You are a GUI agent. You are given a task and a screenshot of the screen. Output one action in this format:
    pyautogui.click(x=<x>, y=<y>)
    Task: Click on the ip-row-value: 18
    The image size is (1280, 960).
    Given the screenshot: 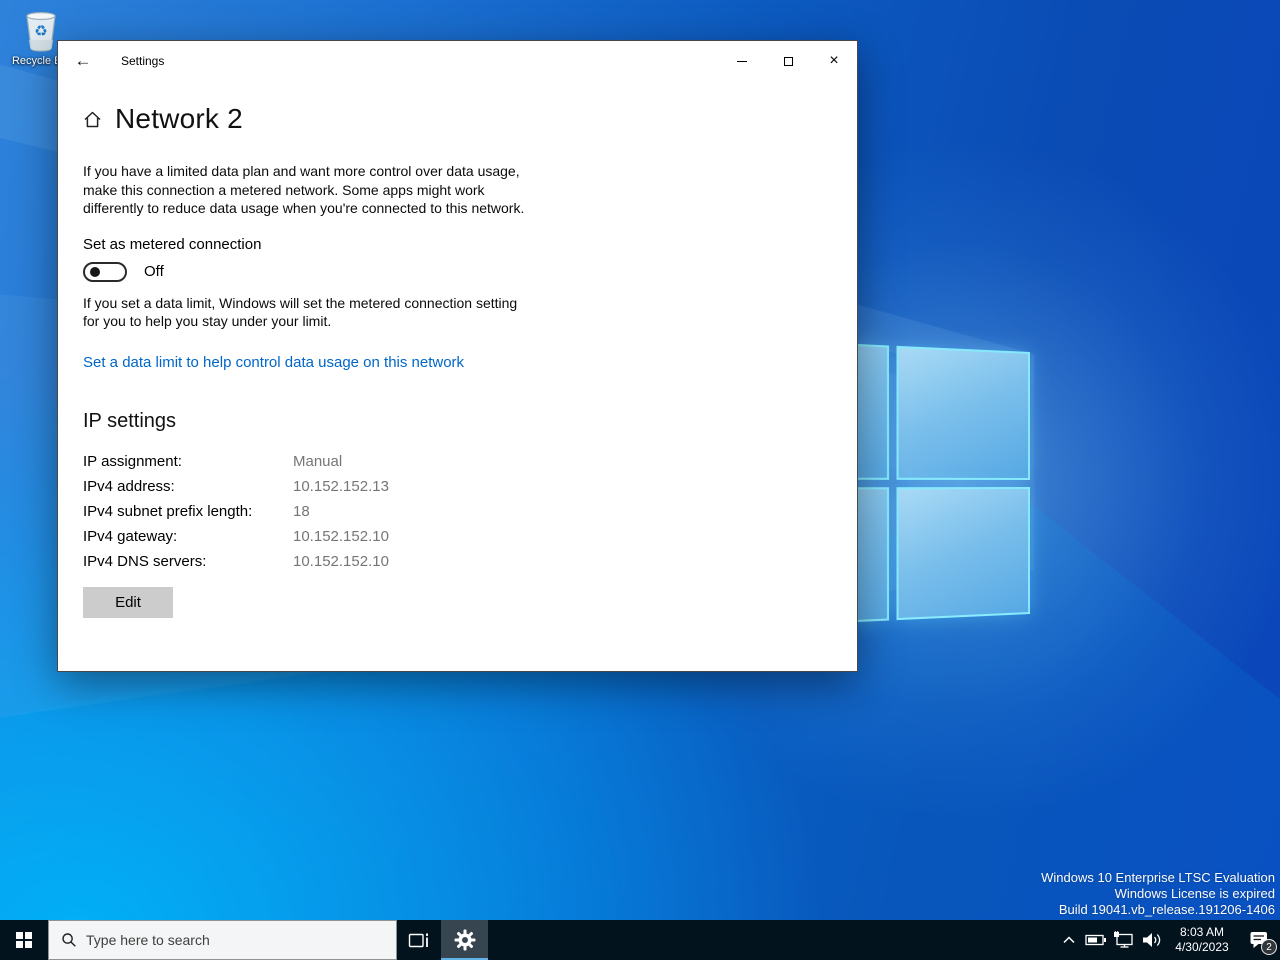 What is the action you would take?
    pyautogui.click(x=301, y=511)
    